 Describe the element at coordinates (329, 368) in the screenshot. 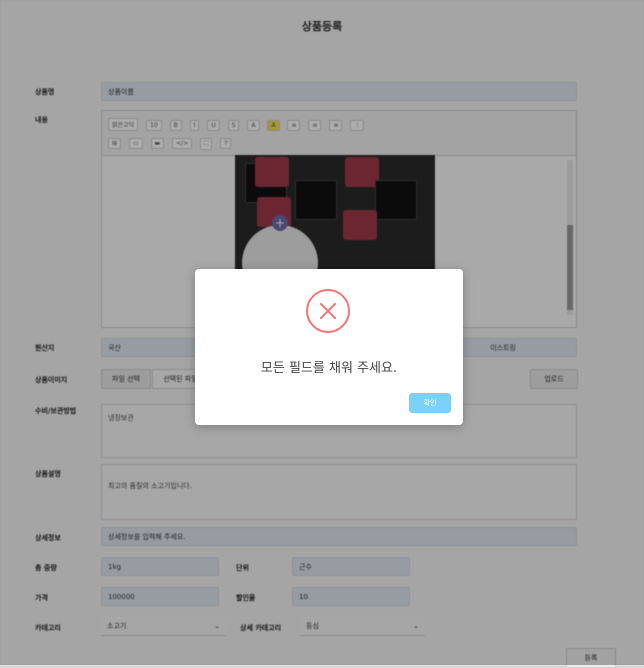

I see `alert-message: 모든 필드를 채워 주세요.` at that location.